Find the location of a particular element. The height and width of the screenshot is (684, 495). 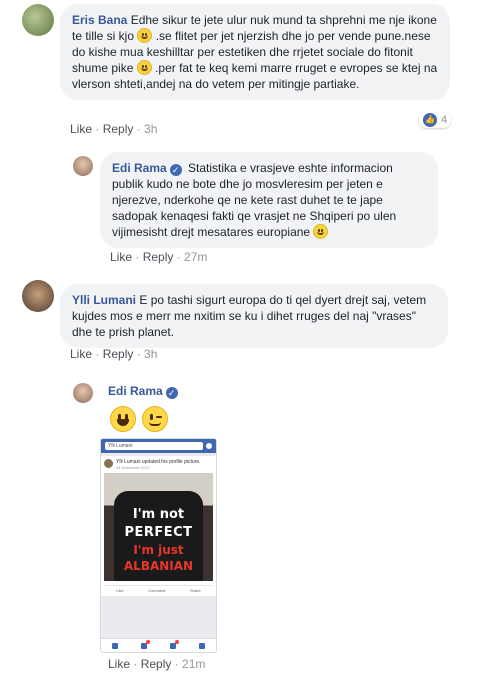

phone-search-input: Ylli Lumani is located at coordinates (154, 446).